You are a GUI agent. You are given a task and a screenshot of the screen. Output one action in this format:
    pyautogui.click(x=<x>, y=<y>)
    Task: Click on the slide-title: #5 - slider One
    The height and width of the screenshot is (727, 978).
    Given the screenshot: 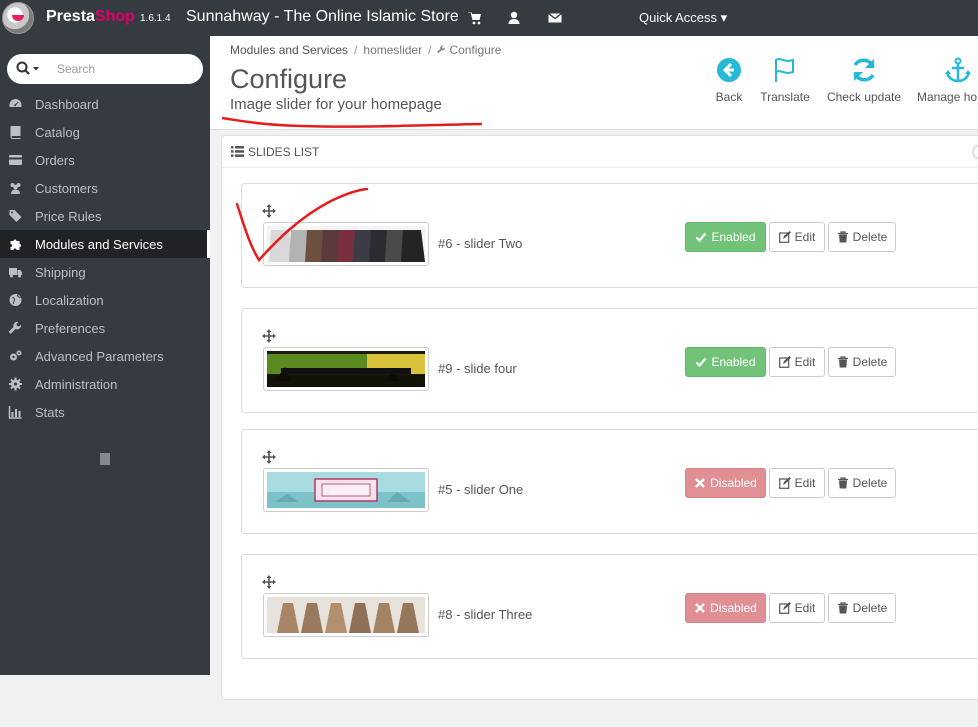 What is the action you would take?
    pyautogui.click(x=481, y=489)
    